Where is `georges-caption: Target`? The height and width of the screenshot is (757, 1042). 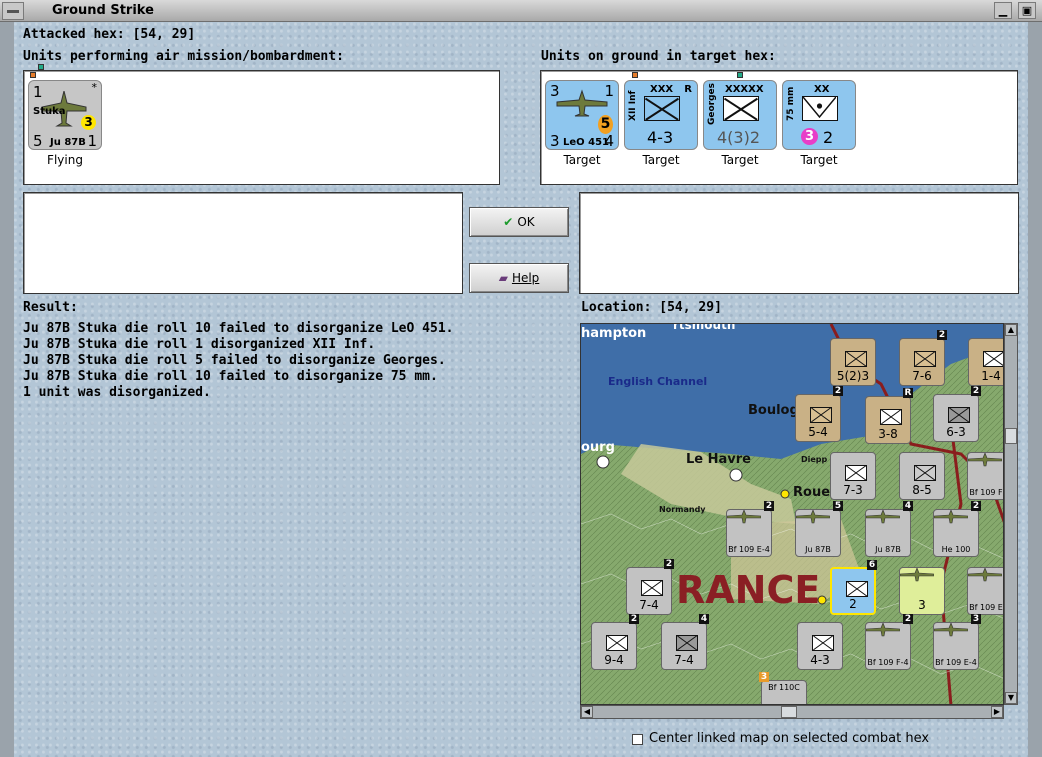 georges-caption: Target is located at coordinates (740, 160).